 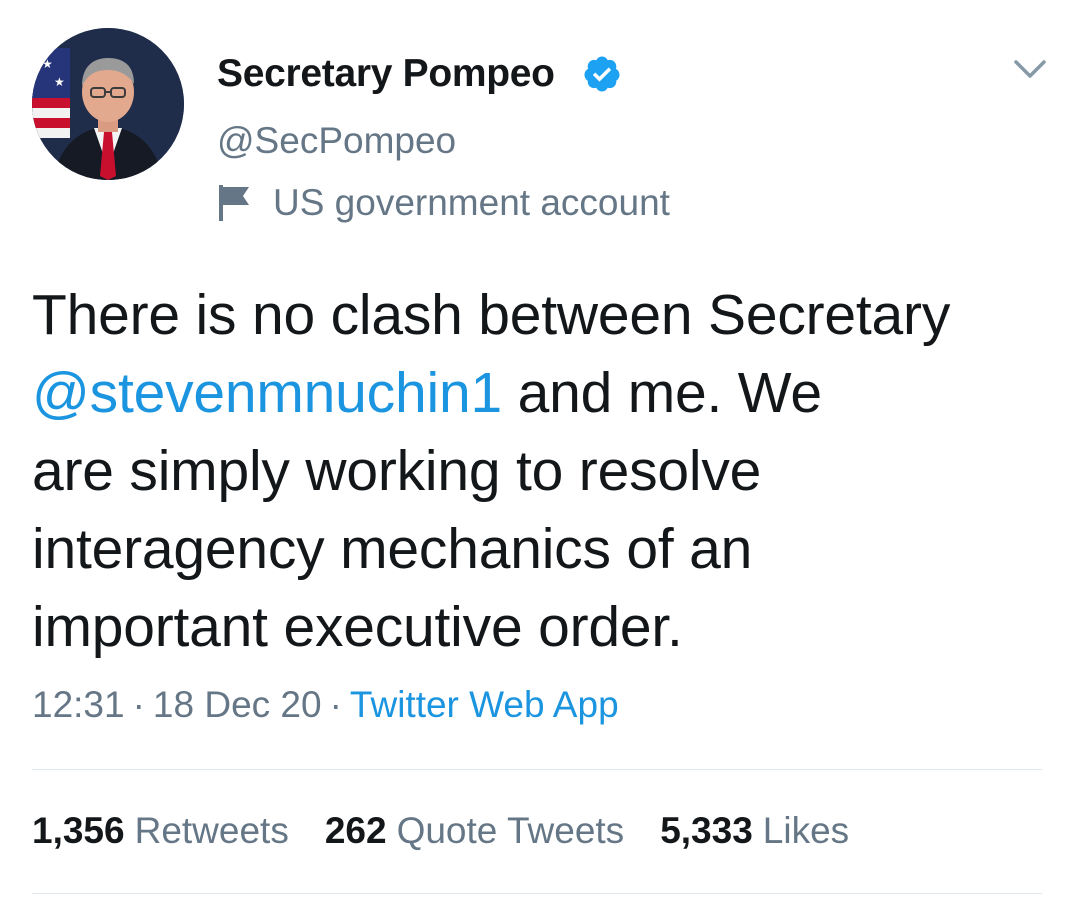 I want to click on tweet-text-line: There is no clash between Secretary, so click(x=537, y=315).